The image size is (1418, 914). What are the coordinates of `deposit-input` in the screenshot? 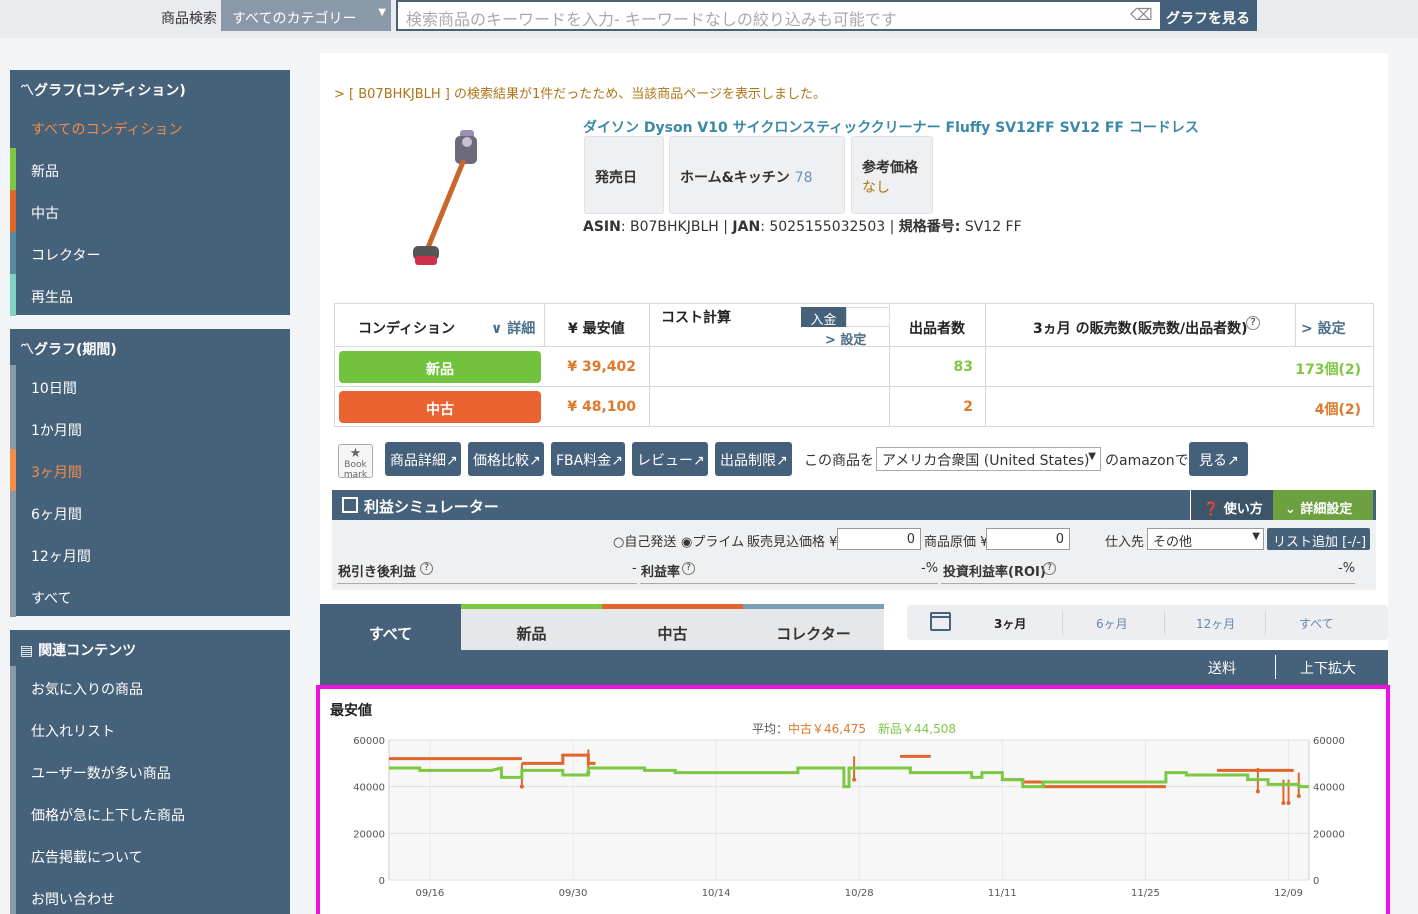 It's located at (868, 317).